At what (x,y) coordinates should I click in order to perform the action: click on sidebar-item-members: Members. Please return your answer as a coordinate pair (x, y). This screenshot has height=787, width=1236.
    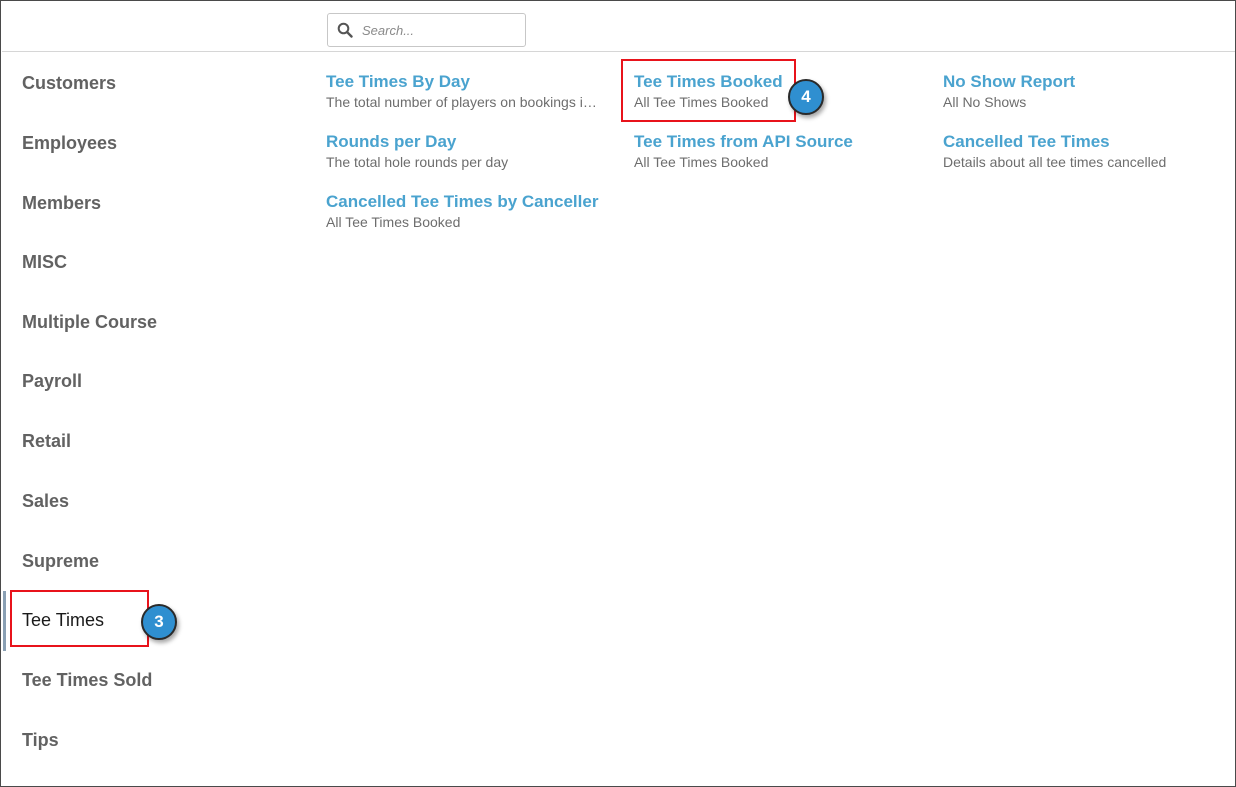
    Looking at the image, I should click on (152, 203).